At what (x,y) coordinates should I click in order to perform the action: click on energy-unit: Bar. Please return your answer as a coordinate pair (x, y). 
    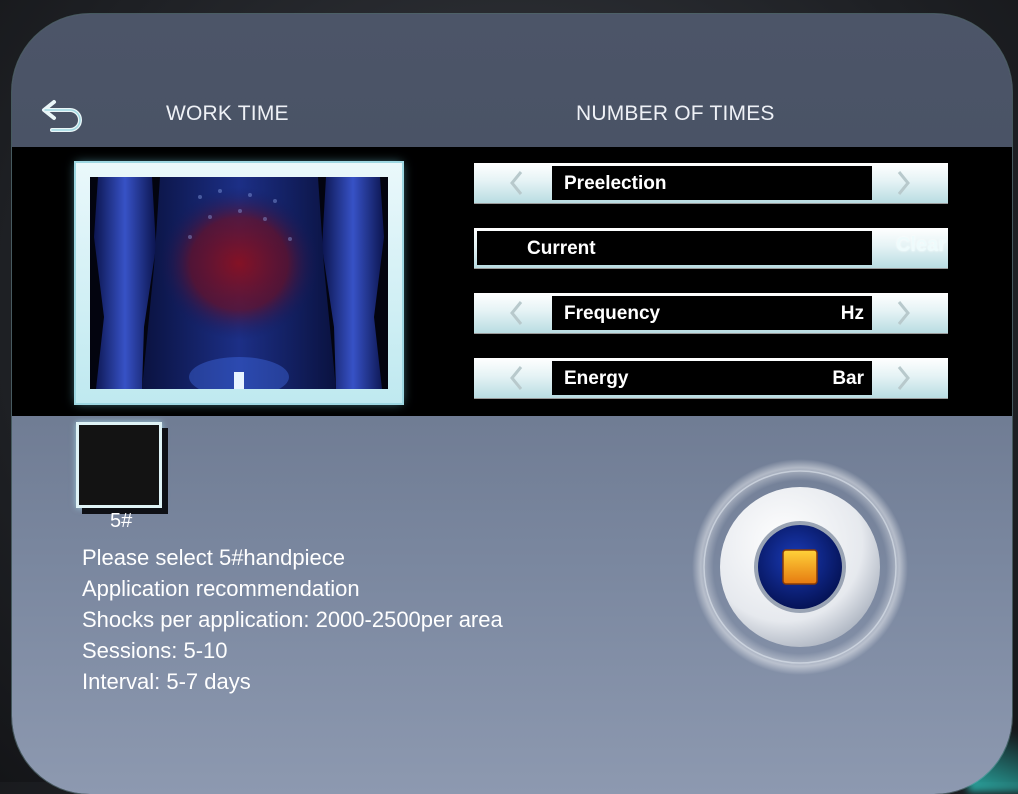
    Looking at the image, I should click on (848, 378).